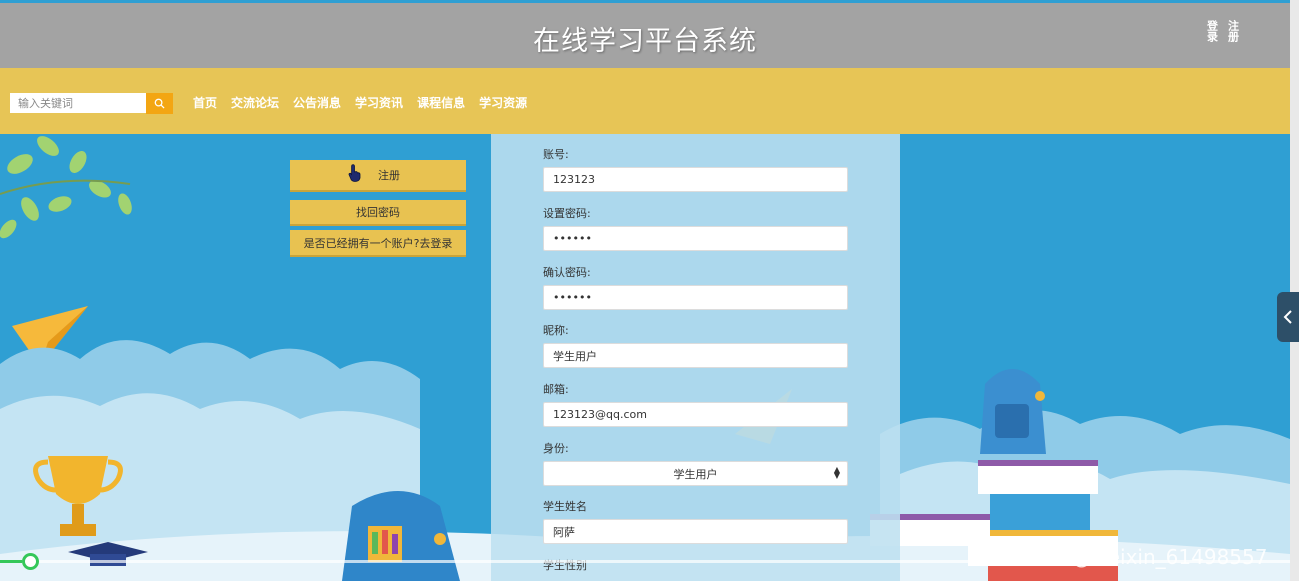 This screenshot has height=581, width=1299. I want to click on go-login-button: 是否已经拥有一个账户?去登录, so click(378, 242).